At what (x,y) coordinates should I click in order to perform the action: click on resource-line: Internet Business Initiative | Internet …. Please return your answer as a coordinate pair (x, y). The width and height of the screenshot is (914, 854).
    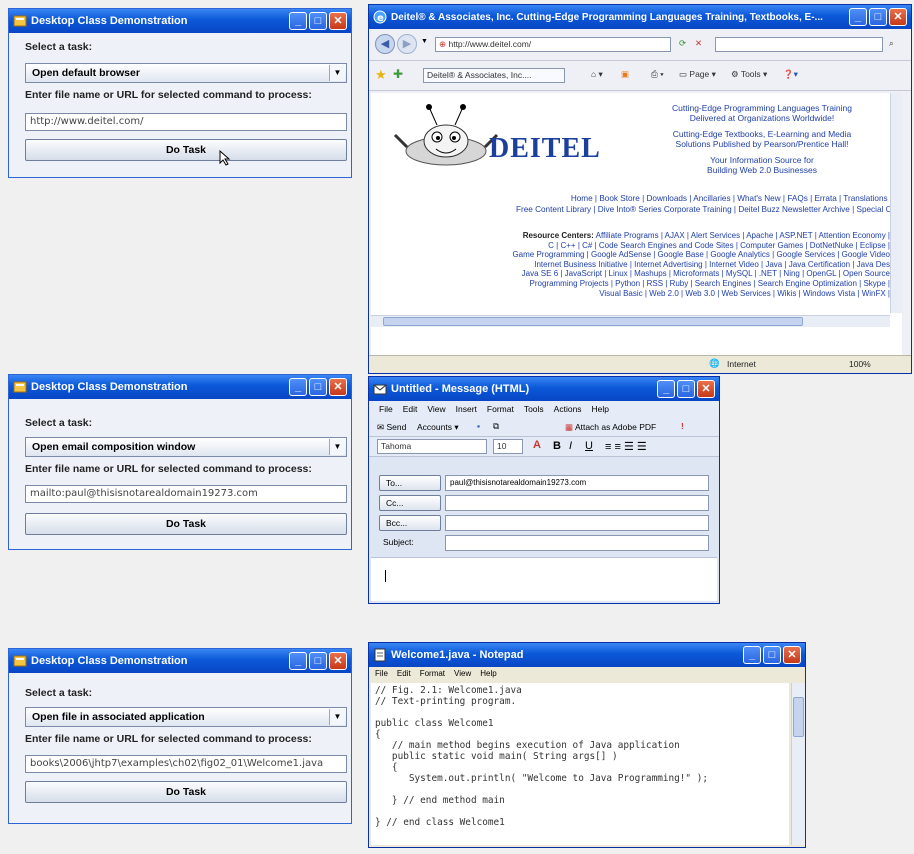
    Looking at the image, I should click on (633, 265).